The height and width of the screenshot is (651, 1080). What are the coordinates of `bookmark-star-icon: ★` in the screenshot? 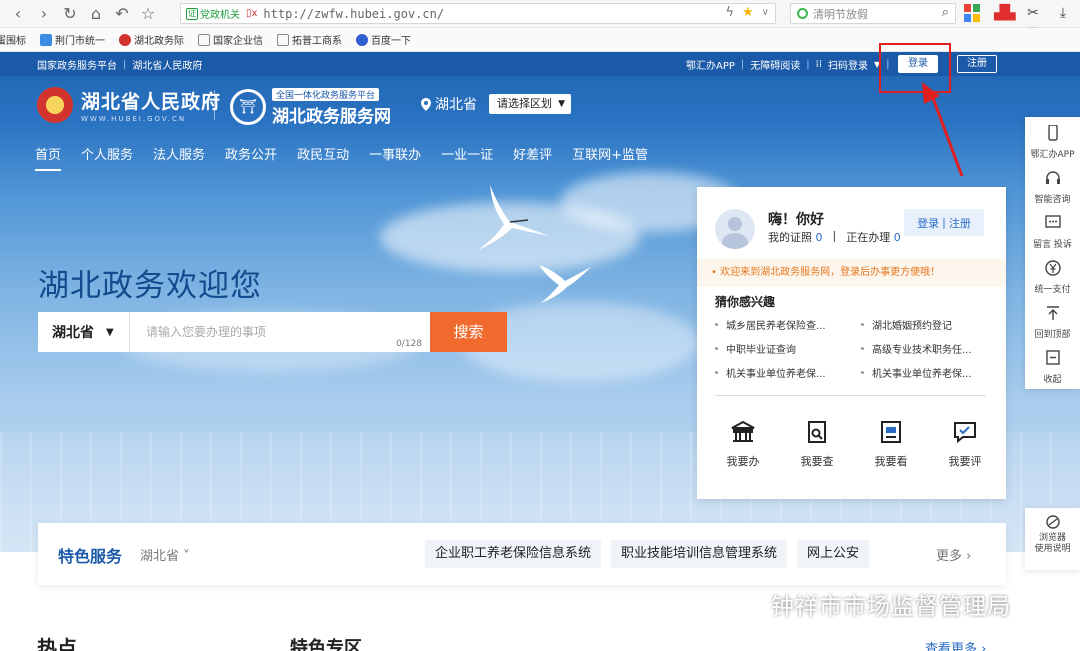 It's located at (748, 12).